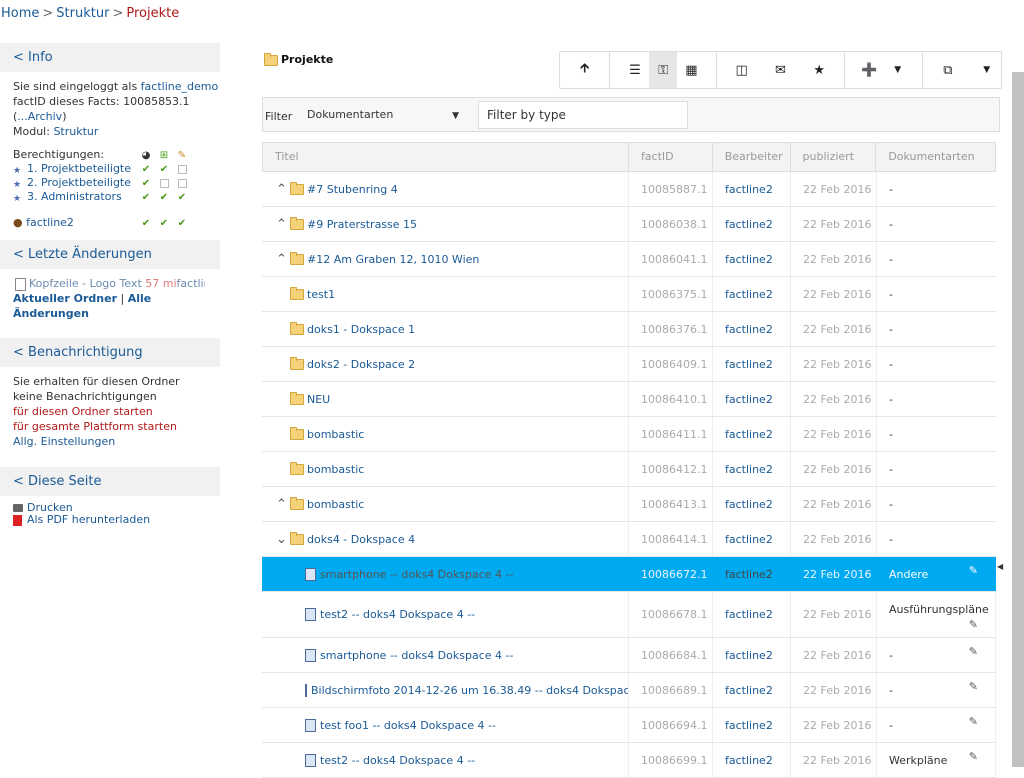  What do you see at coordinates (629, 399) in the screenshot?
I see `table-row: NEU 10086410.1 factline2 22 Feb 2016-` at bounding box center [629, 399].